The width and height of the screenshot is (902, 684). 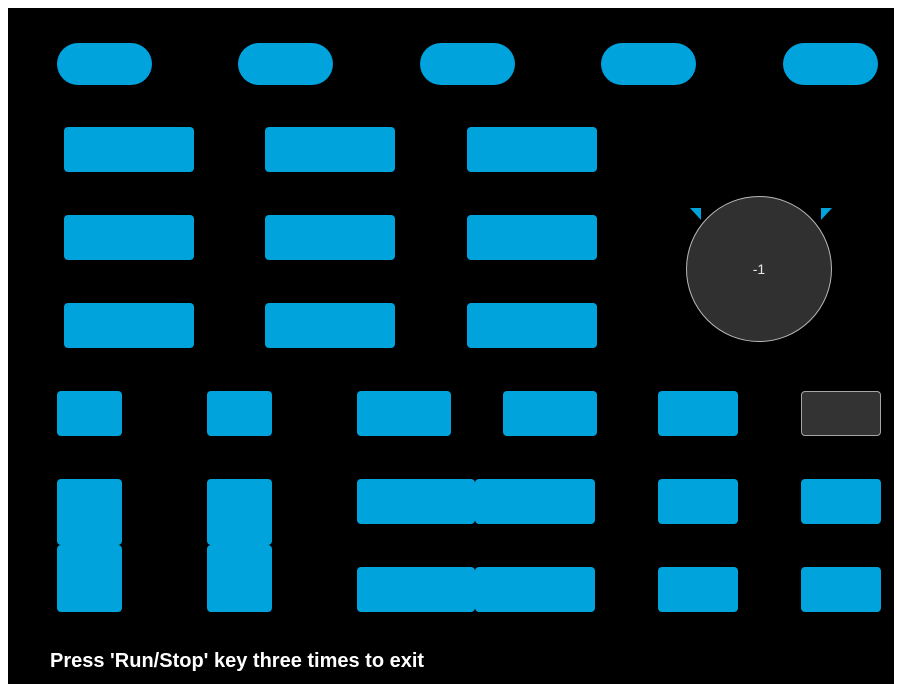 I want to click on grid-key-r3-c1, so click(x=129, y=325).